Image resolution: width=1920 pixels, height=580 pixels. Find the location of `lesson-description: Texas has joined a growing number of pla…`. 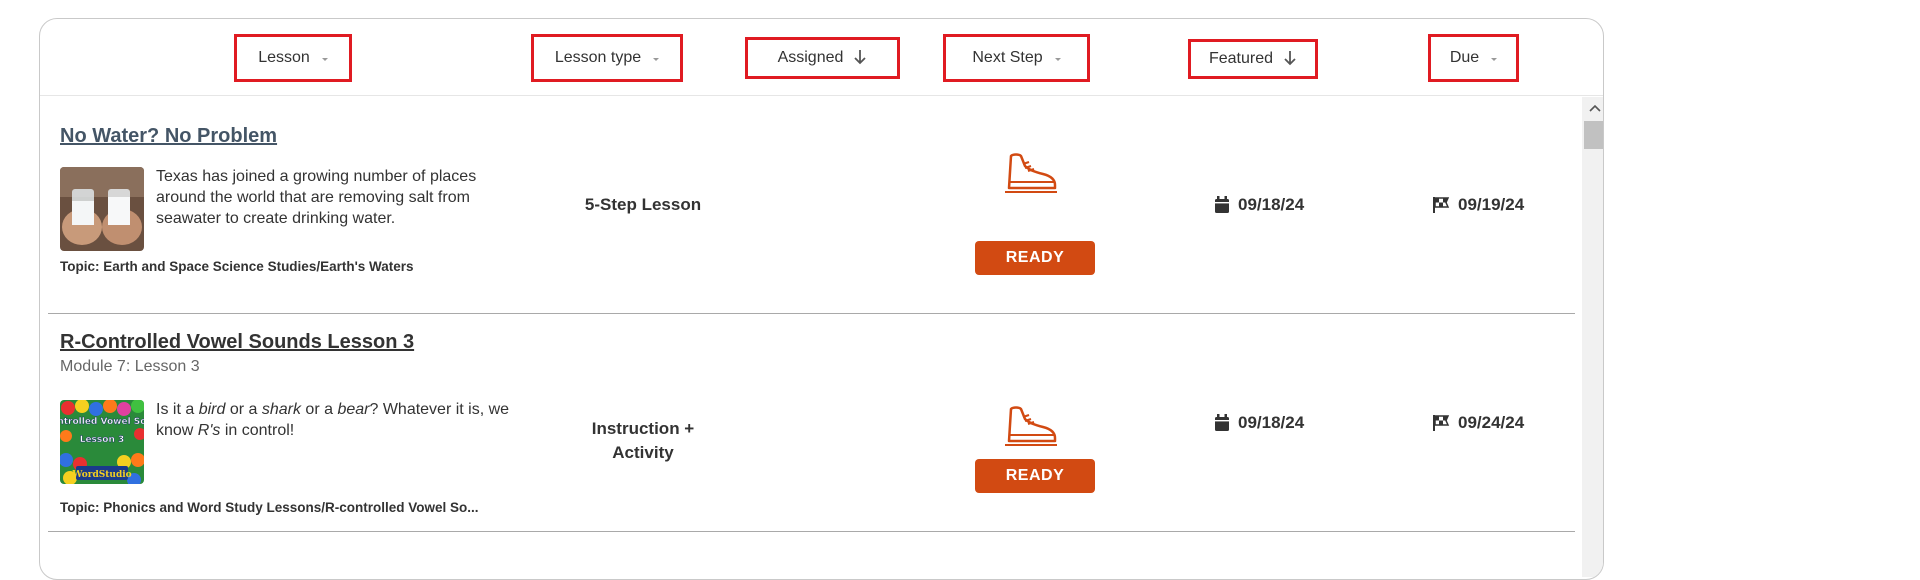

lesson-description: Texas has joined a growing number of pla… is located at coordinates (316, 197).